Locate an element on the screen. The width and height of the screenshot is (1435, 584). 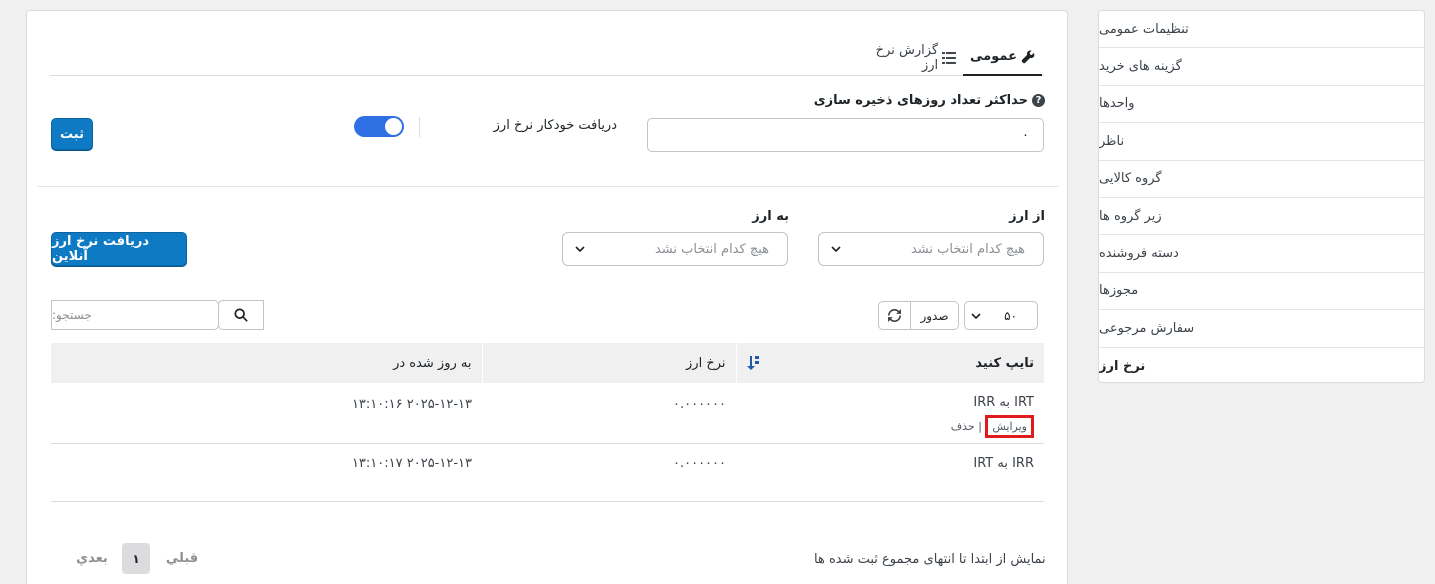
sidebar-item-general-settings: تنظیمات عمومی is located at coordinates (1261, 30).